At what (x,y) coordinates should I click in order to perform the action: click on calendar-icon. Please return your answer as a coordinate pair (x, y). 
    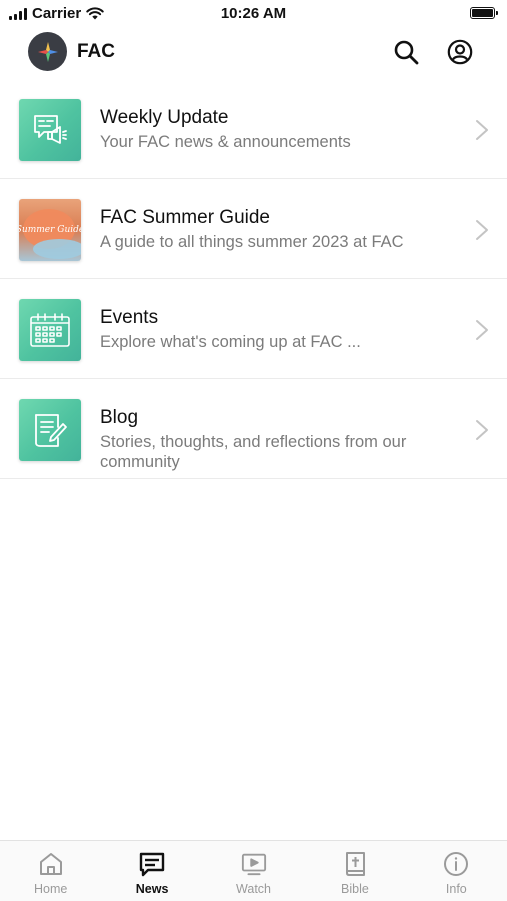
    Looking at the image, I should click on (50, 330).